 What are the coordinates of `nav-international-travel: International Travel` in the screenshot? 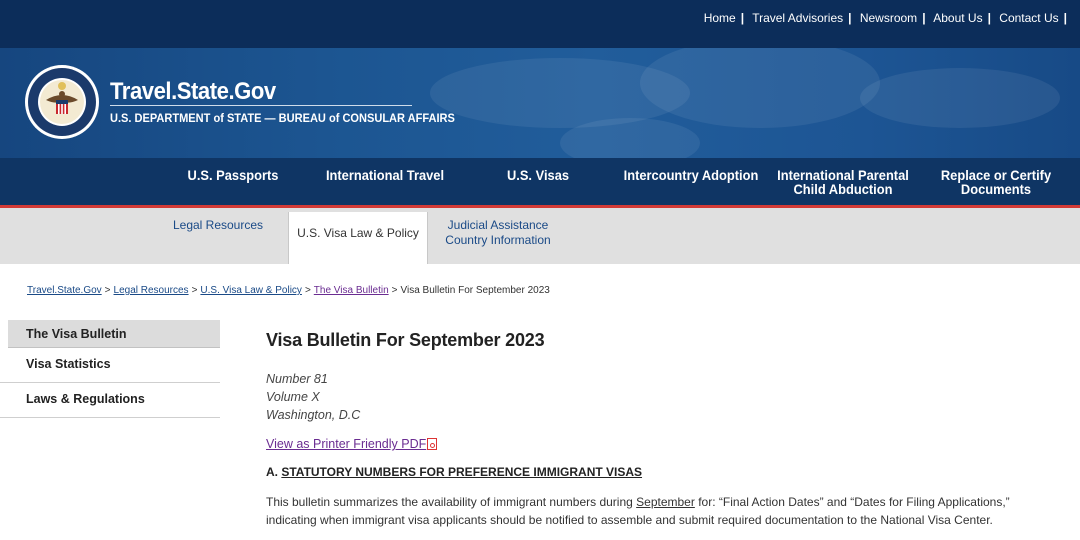 It's located at (385, 175).